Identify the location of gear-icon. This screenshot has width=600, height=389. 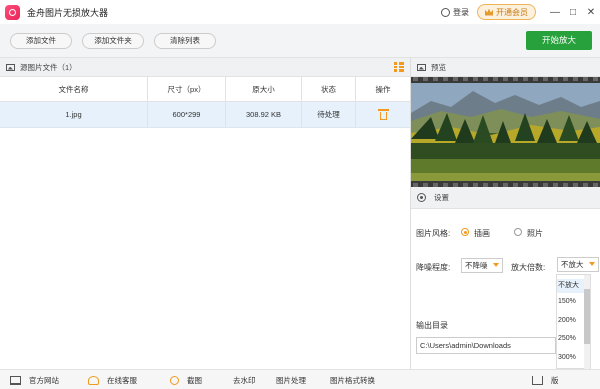
(421, 197).